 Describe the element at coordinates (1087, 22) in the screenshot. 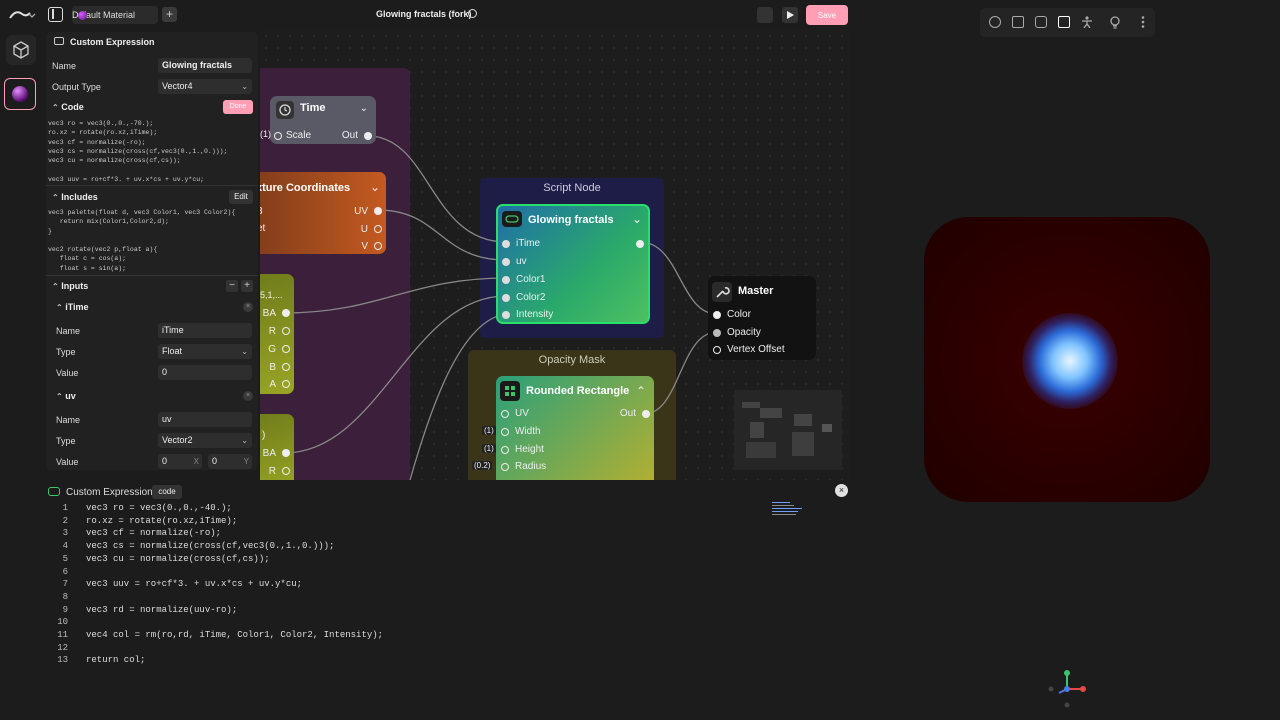

I see `character-primitive-icon` at that location.